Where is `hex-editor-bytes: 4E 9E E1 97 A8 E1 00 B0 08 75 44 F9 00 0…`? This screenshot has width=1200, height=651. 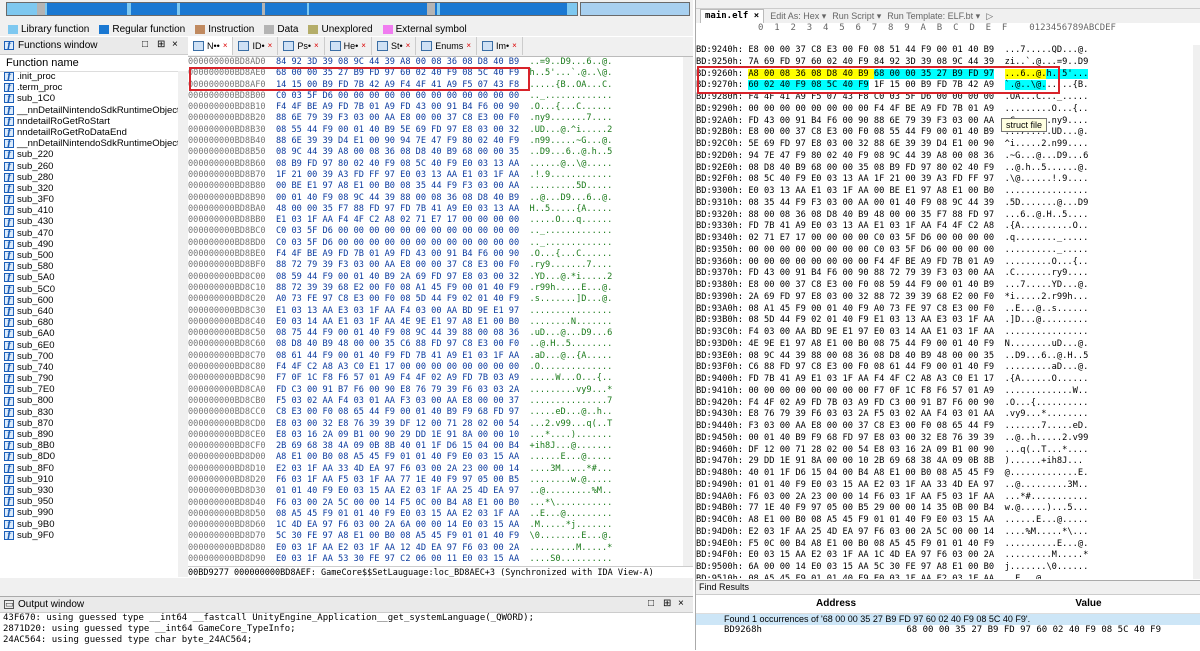 hex-editor-bytes: 4E 9E E1 97 A8 E1 00 B0 08 75 44 F9 00 0… is located at coordinates (871, 344).